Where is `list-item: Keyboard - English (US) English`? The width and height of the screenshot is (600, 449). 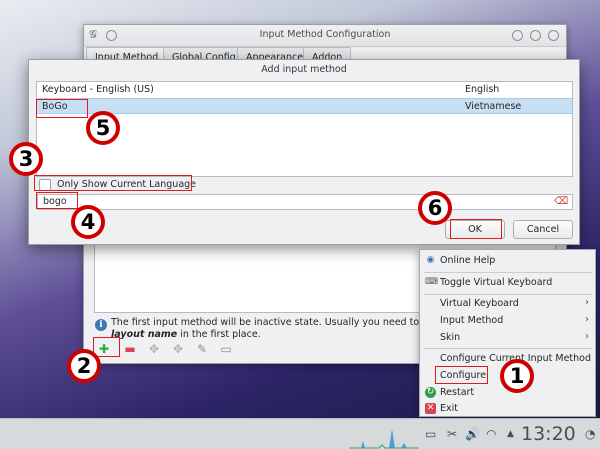
list-item: Keyboard - English (US) English is located at coordinates (304, 90).